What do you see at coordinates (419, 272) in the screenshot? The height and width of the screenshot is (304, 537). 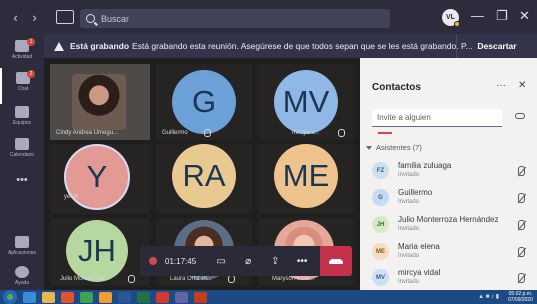 I see `attendee-name: mircya vidal` at bounding box center [419, 272].